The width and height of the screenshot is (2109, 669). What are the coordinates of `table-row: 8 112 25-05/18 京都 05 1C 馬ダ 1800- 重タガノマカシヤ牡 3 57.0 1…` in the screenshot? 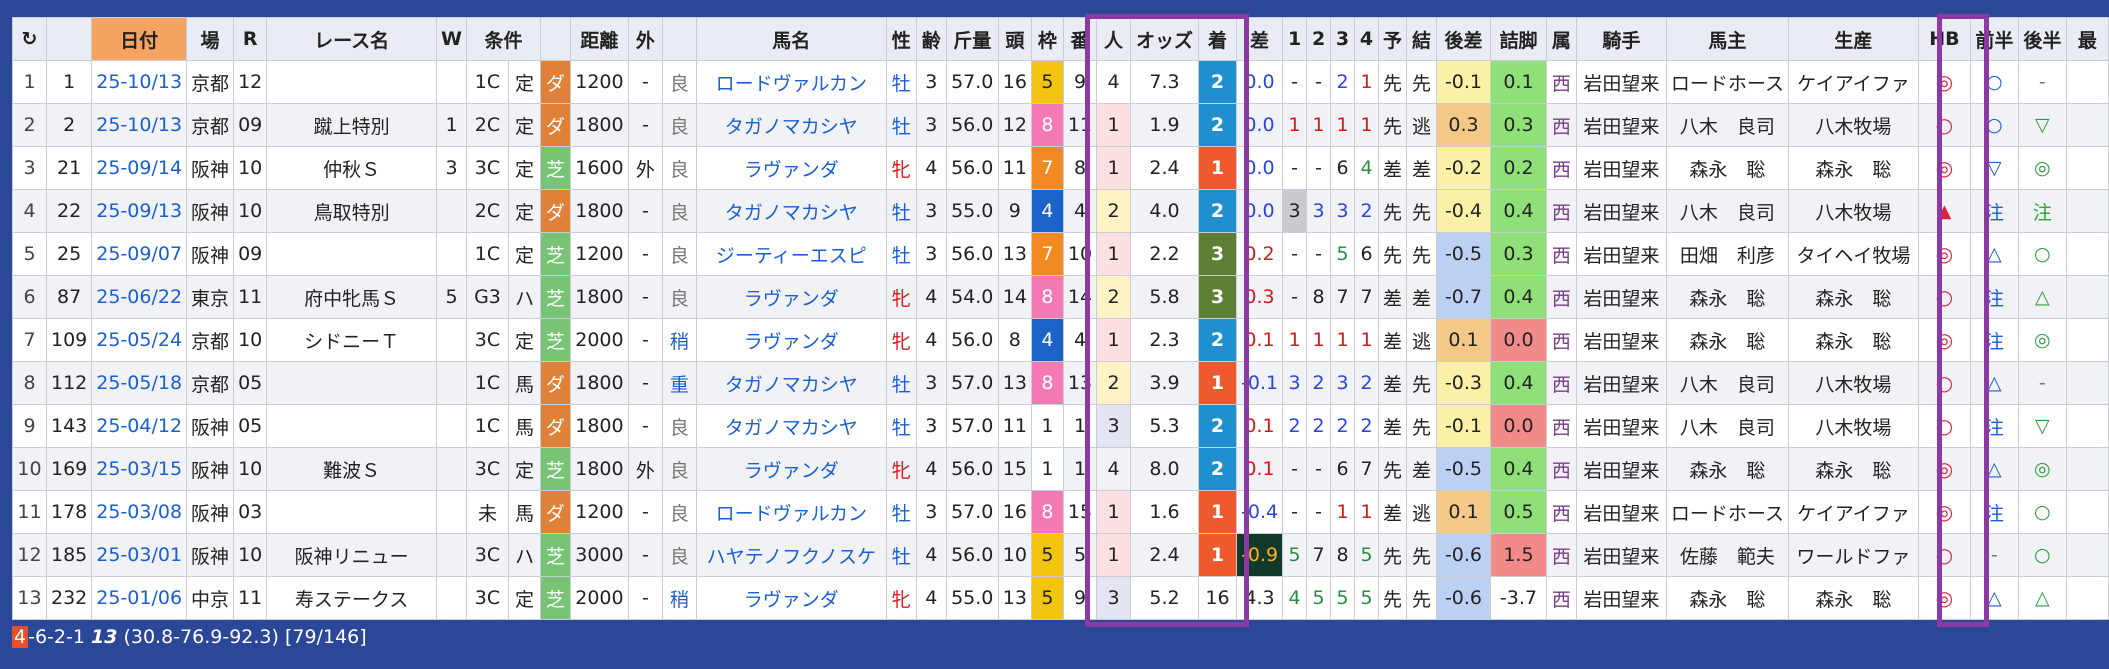 It's located at (1060, 383).